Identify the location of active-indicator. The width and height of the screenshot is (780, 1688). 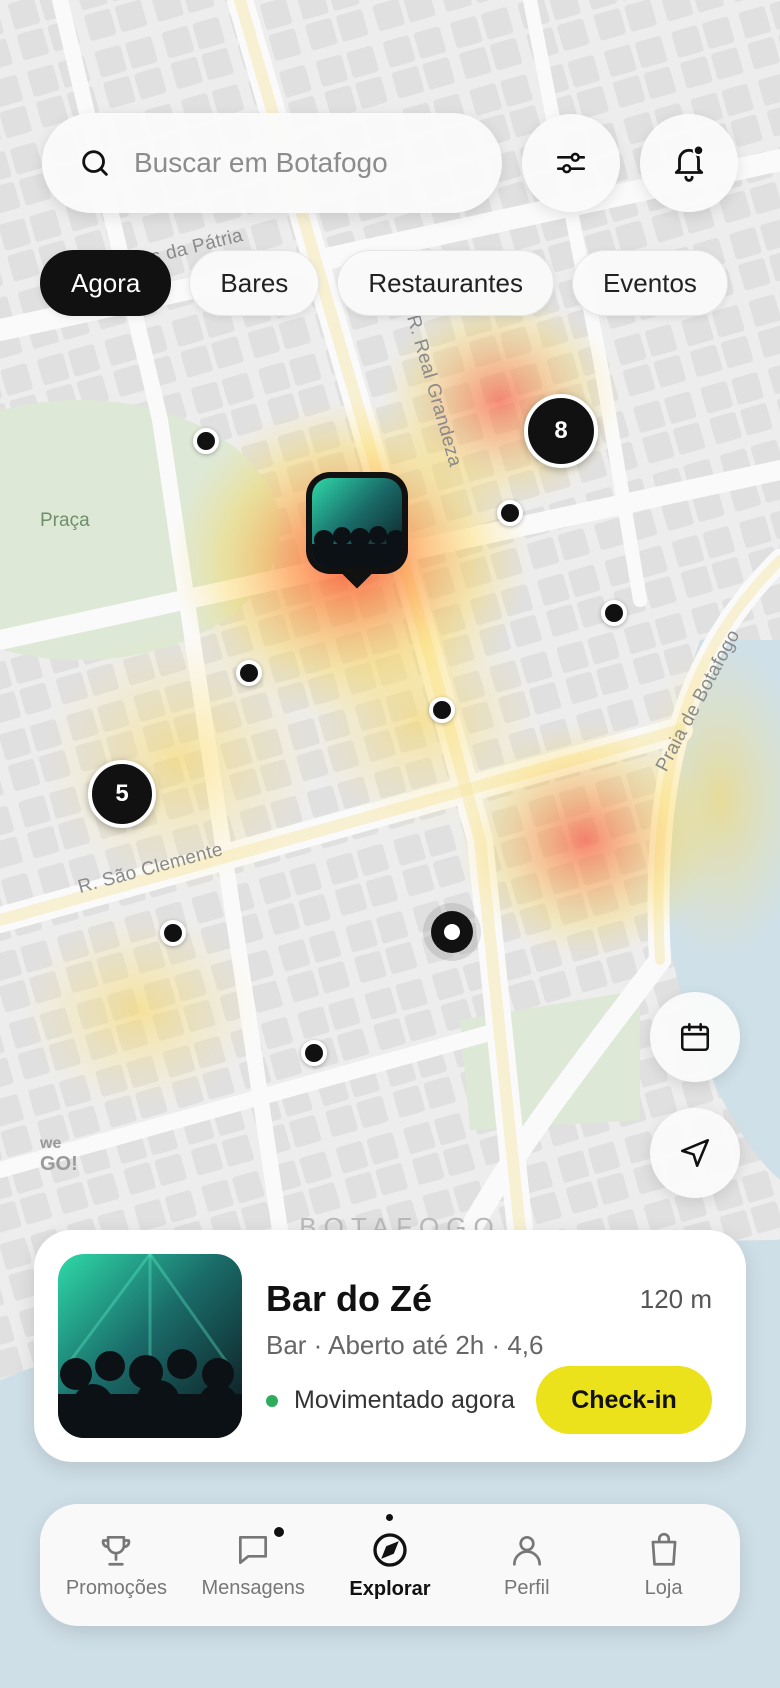
(390, 1517).